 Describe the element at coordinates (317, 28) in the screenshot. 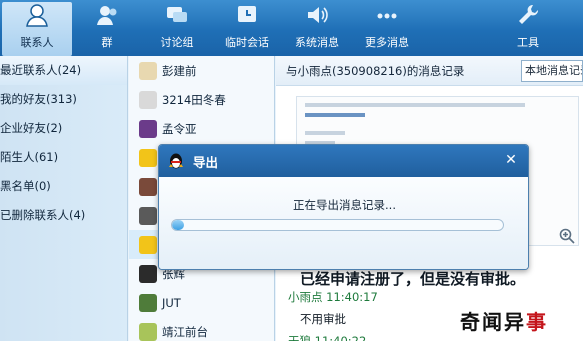

I see `toolbar-system-message-button: 系统消息` at that location.